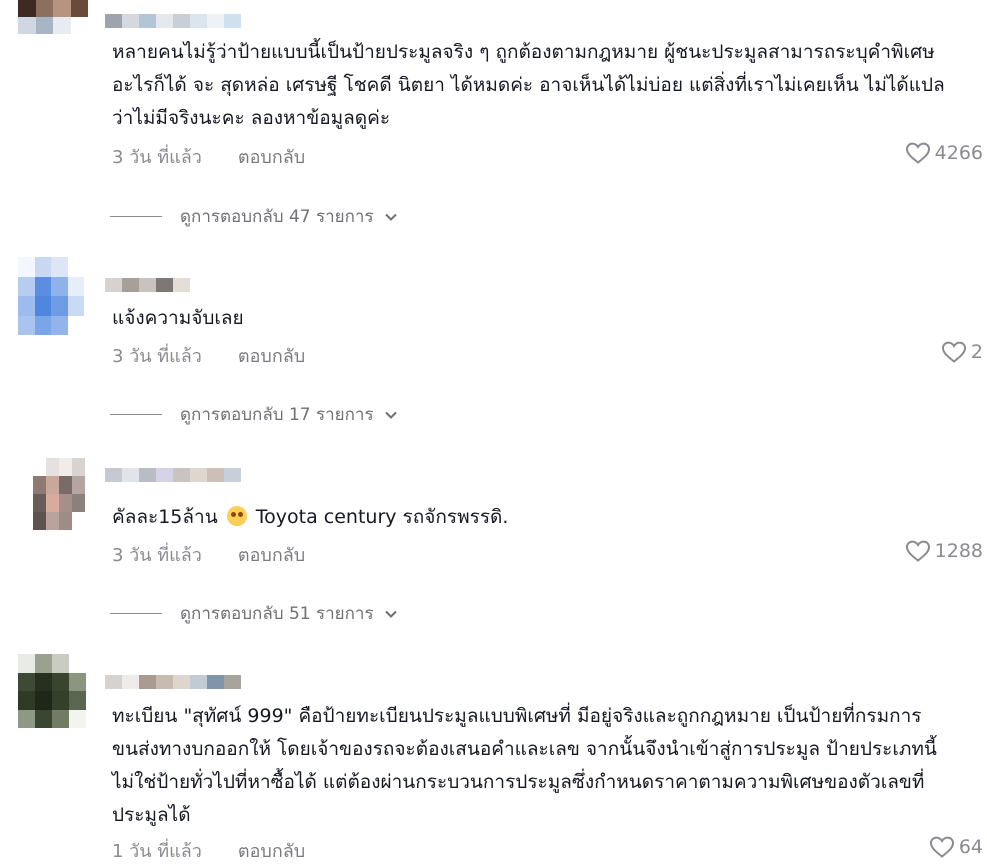 This screenshot has width=987, height=865. What do you see at coordinates (277, 415) in the screenshot?
I see `view-replies-label: ดูการตอบกลับ 17 รายการ` at bounding box center [277, 415].